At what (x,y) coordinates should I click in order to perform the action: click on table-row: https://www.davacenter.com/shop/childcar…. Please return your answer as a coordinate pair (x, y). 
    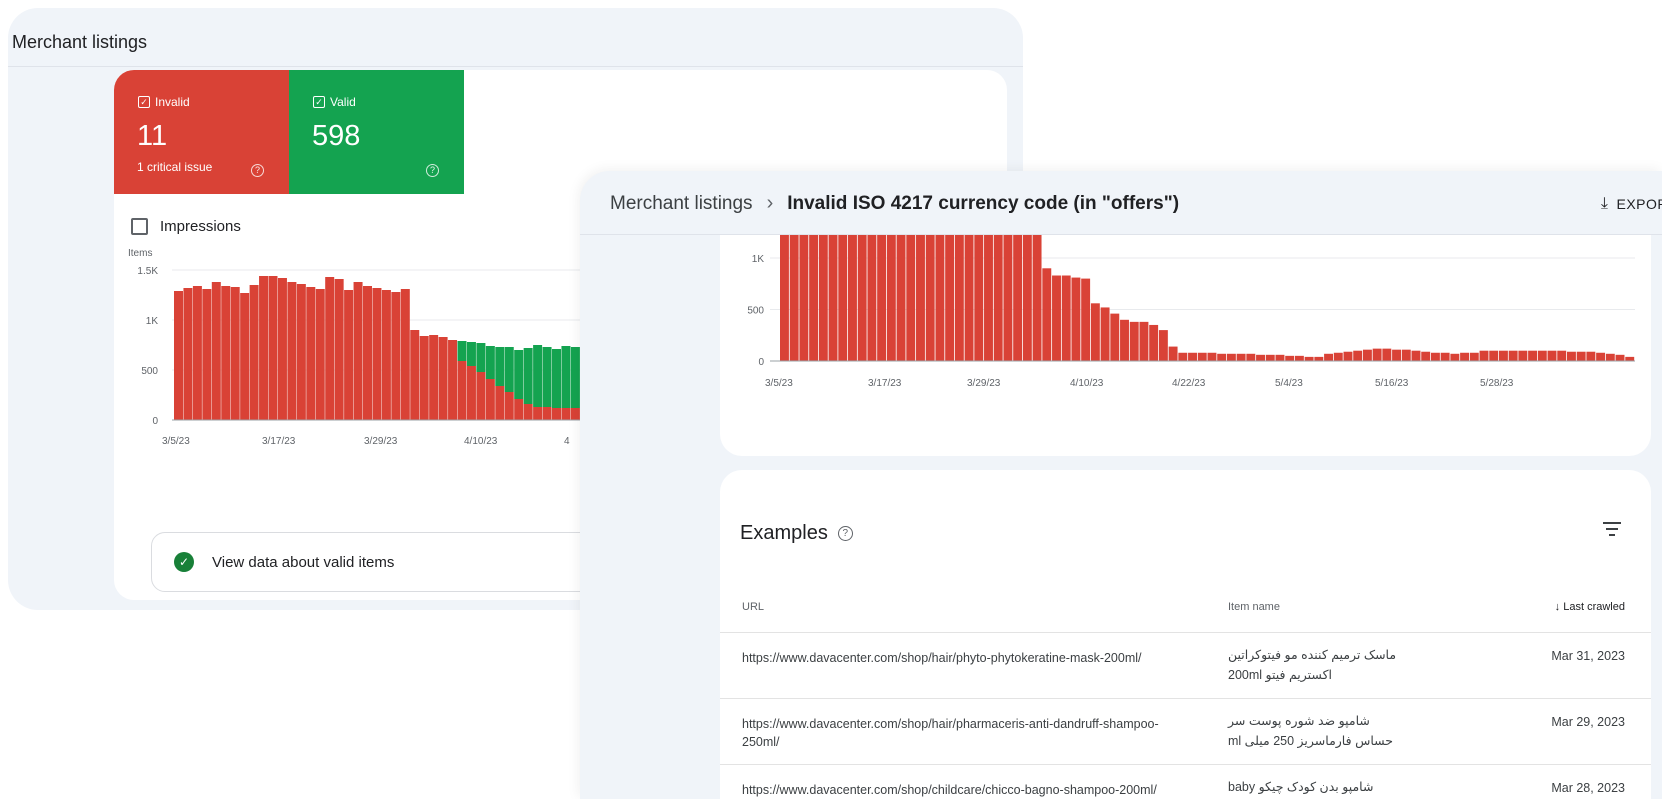
    Looking at the image, I should click on (1185, 781).